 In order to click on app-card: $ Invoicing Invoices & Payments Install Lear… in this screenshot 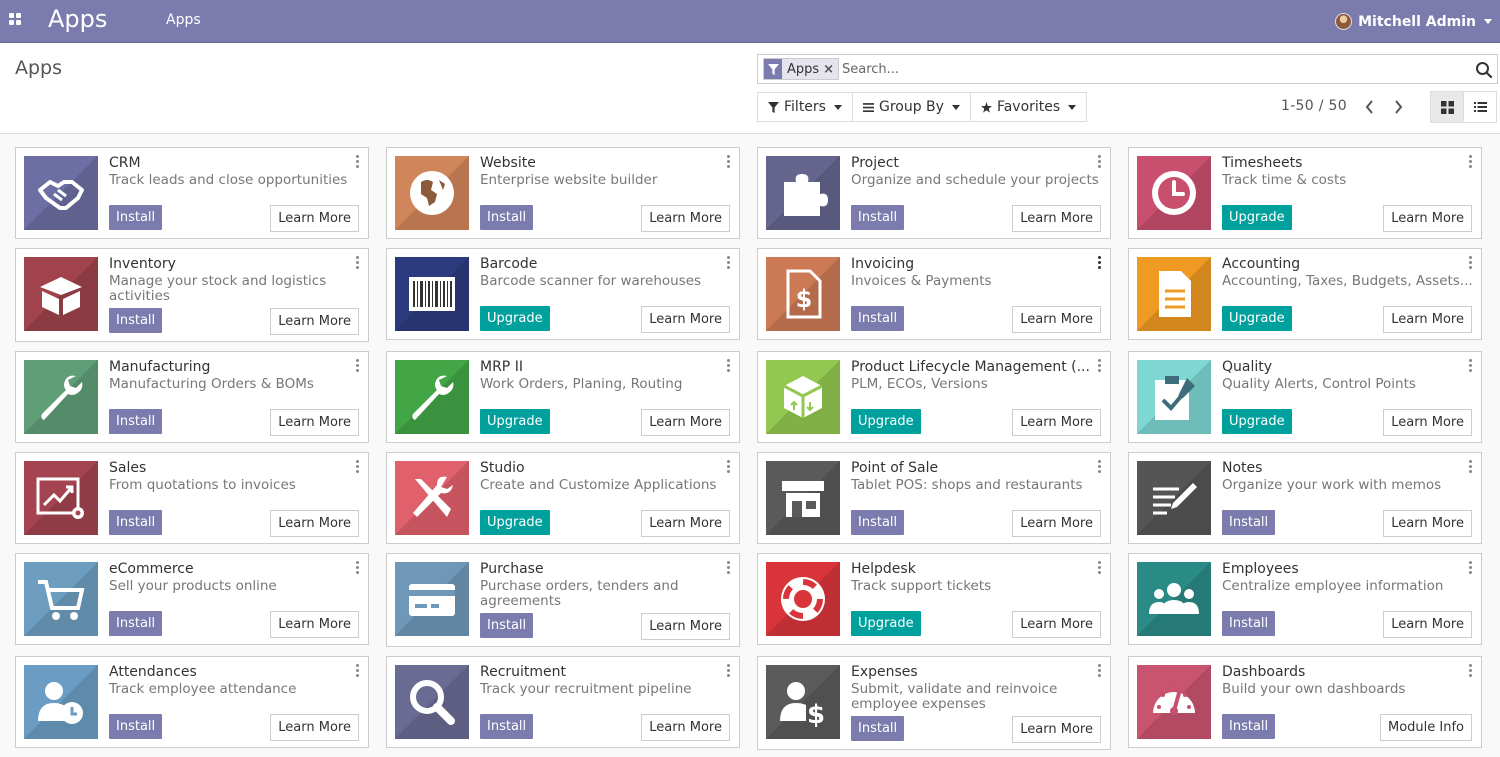, I will do `click(934, 294)`.